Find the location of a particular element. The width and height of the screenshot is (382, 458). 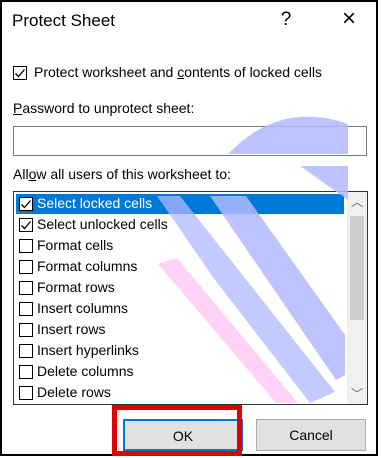

close-button: × is located at coordinates (349, 19).